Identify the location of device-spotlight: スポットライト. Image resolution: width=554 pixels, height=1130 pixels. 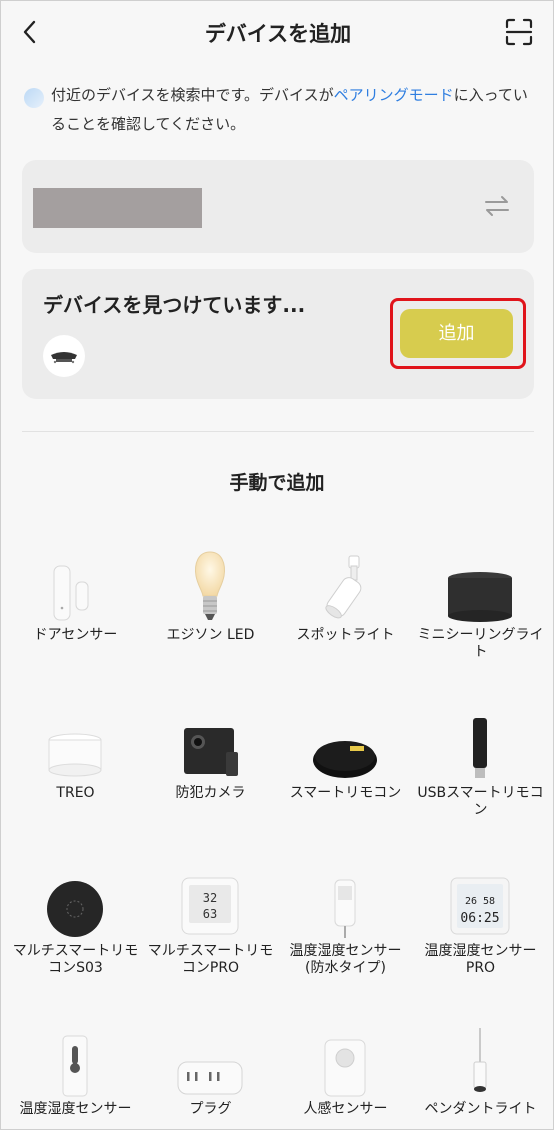
(345, 628).